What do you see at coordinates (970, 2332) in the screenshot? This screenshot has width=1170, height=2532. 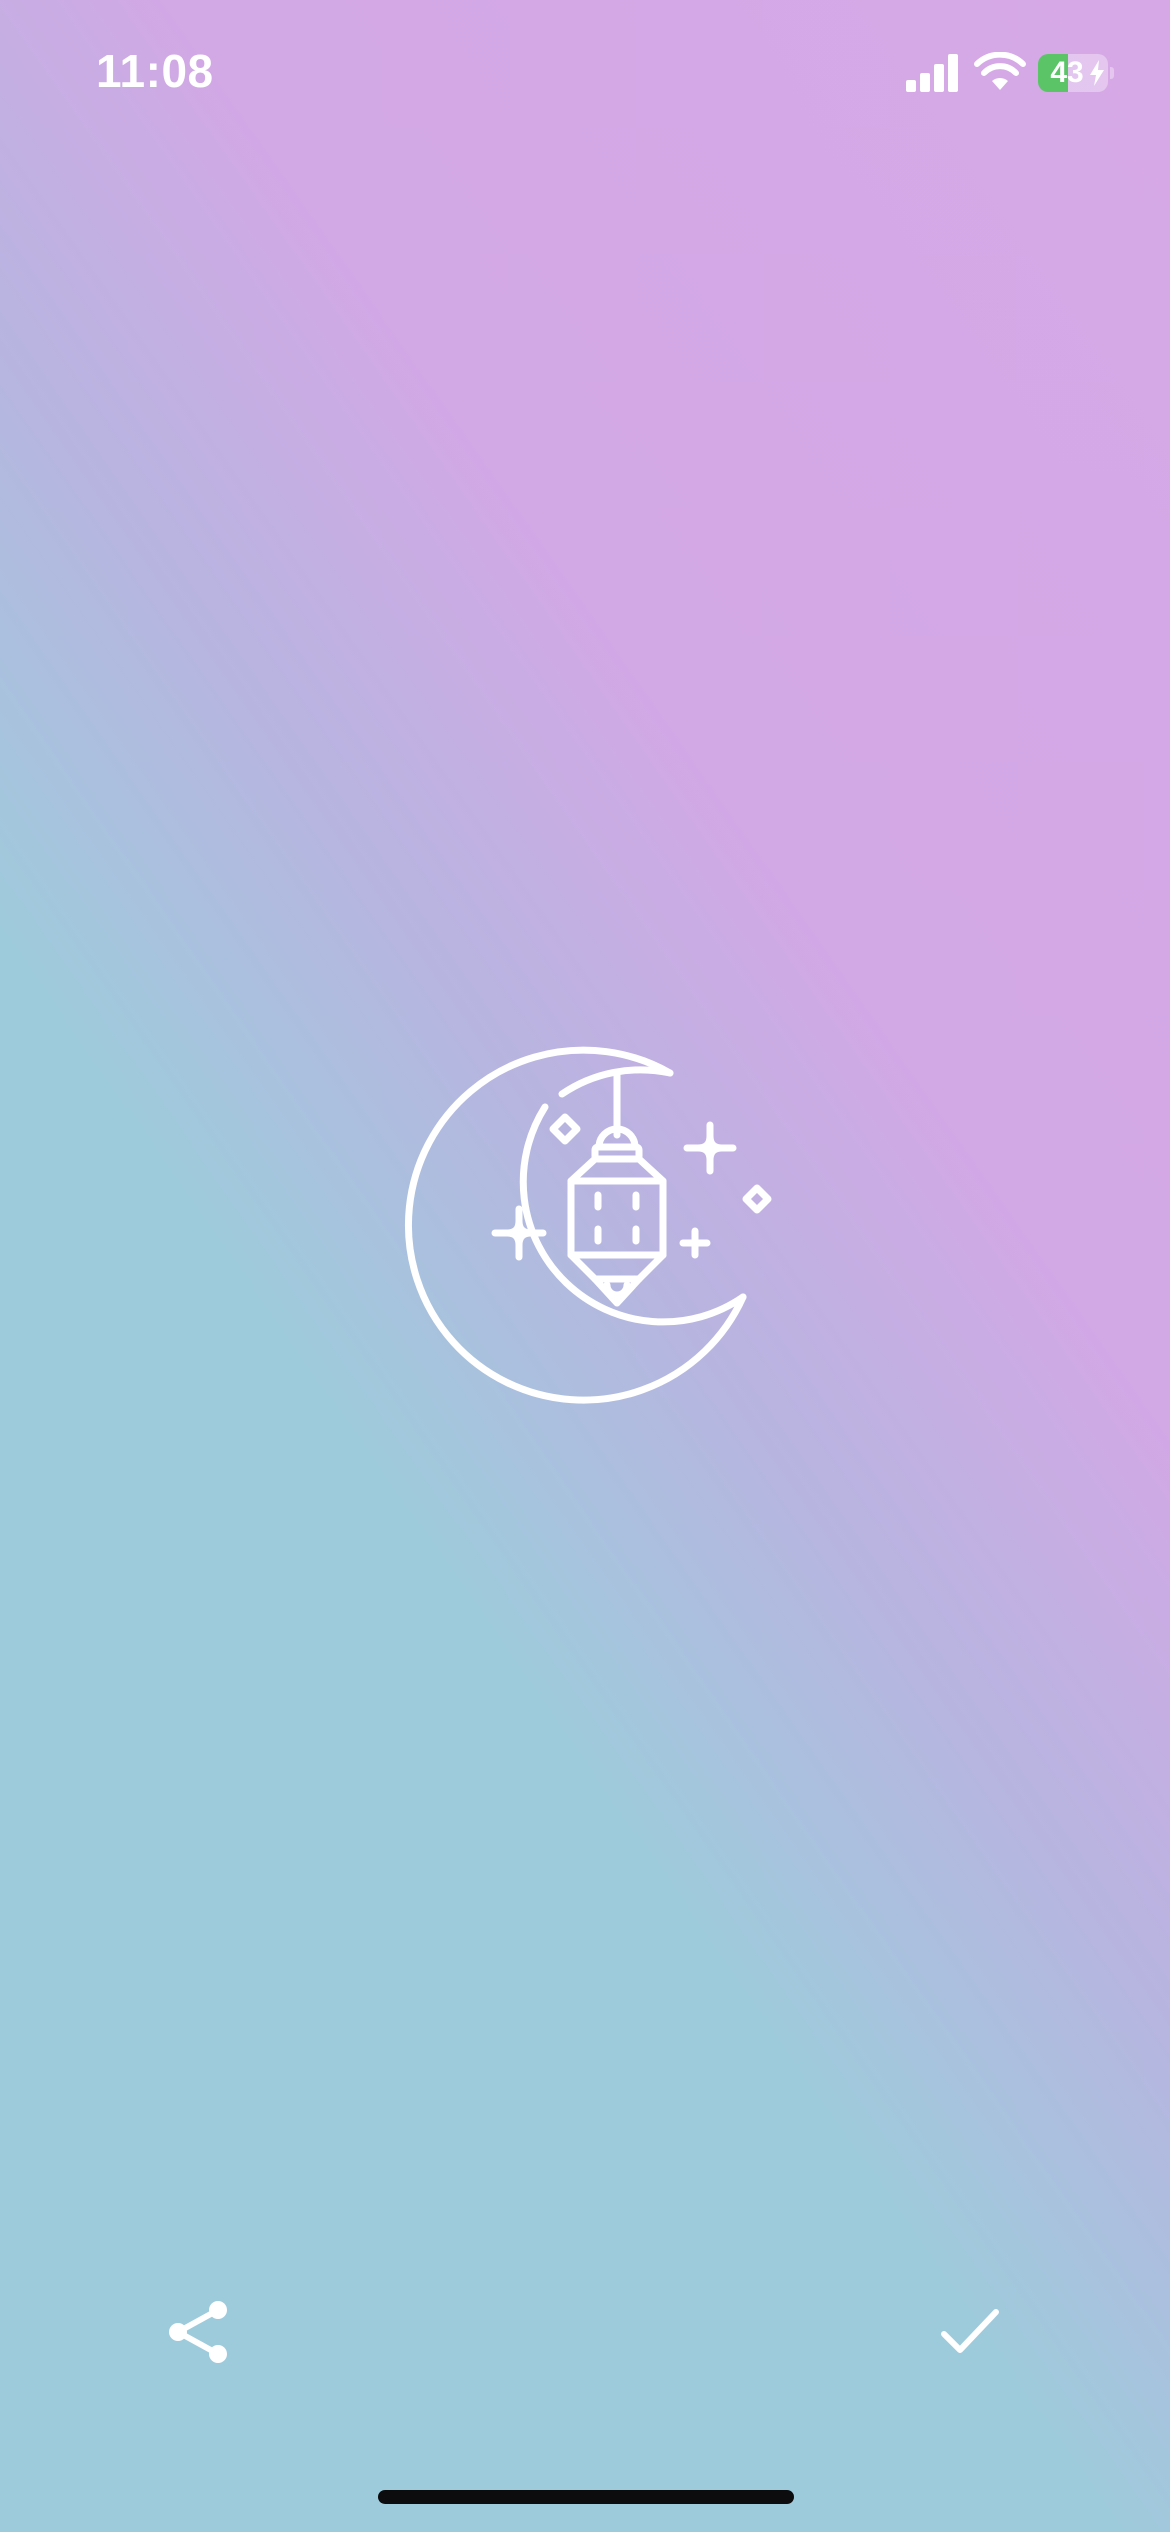 I see `confirm-button` at bounding box center [970, 2332].